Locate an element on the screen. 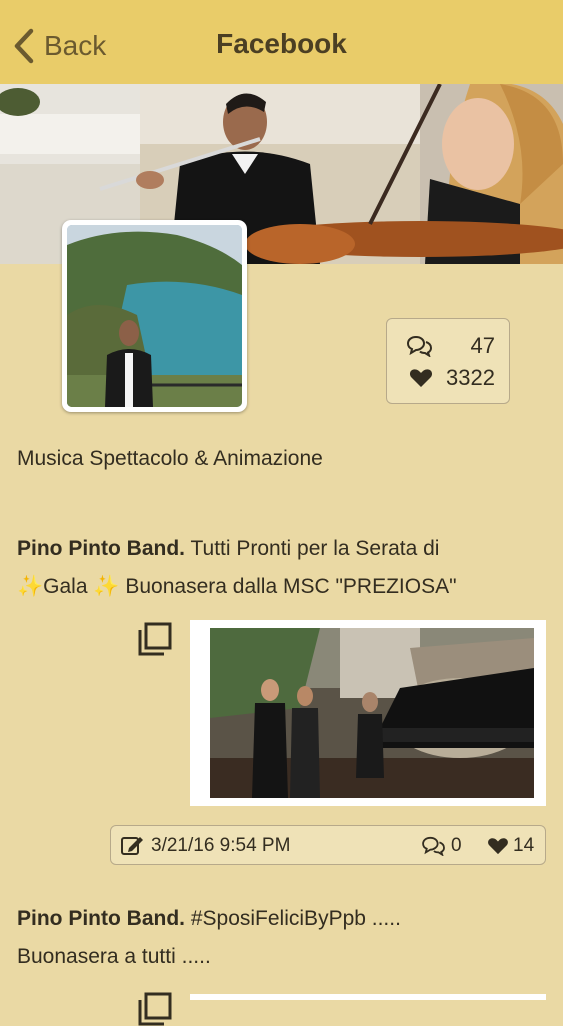 The height and width of the screenshot is (1026, 563). post-2-photo is located at coordinates (368, 997).